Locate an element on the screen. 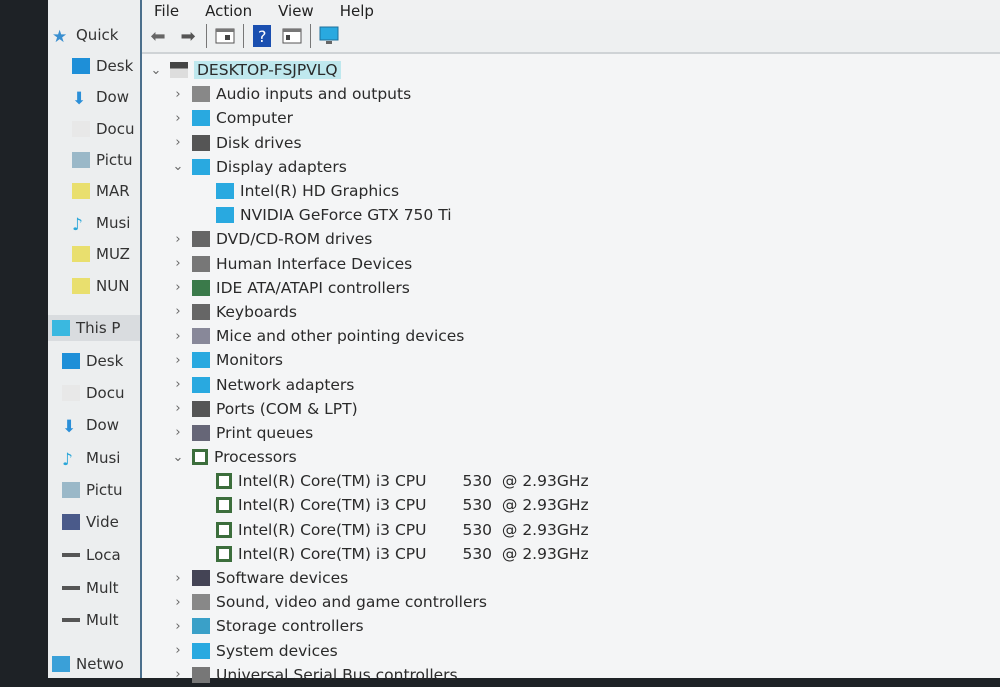 This screenshot has width=1000, height=687. tree-item: ⌄ Processors is located at coordinates (571, 457).